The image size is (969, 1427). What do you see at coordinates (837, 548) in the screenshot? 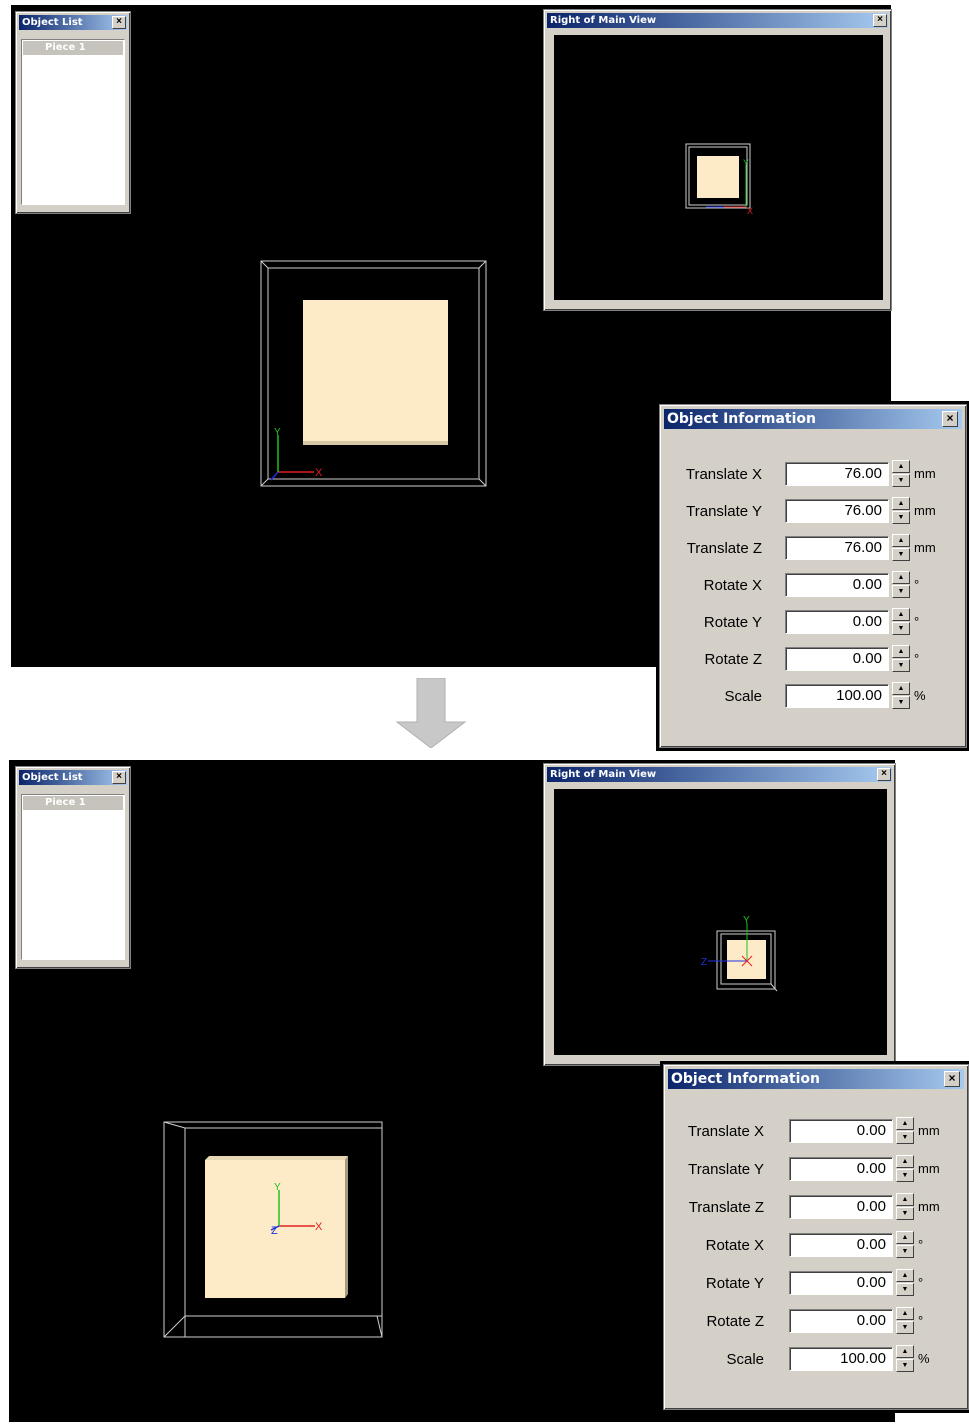
I see `translate-z-field: 76.00` at bounding box center [837, 548].